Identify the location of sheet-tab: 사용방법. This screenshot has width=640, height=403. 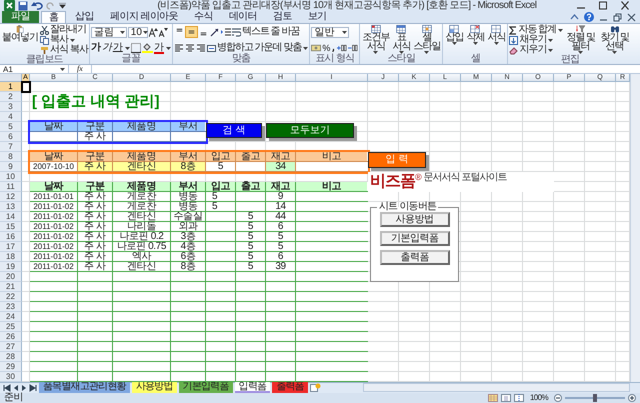
(154, 387).